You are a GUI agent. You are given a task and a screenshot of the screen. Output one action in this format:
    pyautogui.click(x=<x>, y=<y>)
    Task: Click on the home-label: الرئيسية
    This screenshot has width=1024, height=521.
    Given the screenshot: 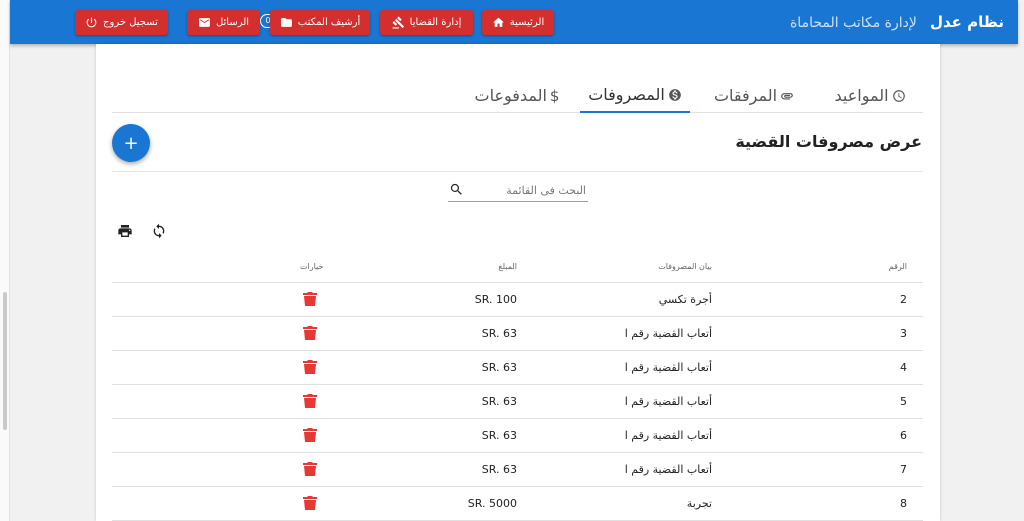 What is the action you would take?
    pyautogui.click(x=527, y=22)
    